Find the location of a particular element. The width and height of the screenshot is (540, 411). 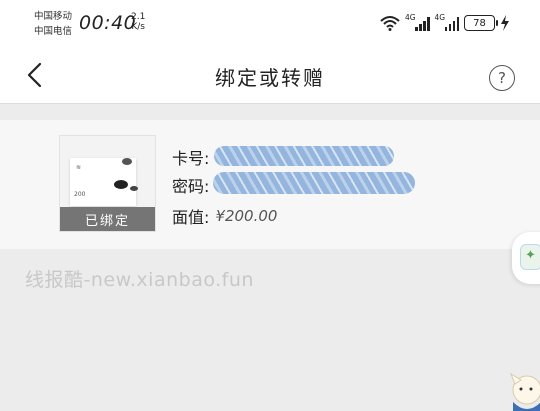

floating-assistant-button is located at coordinates (526, 258).